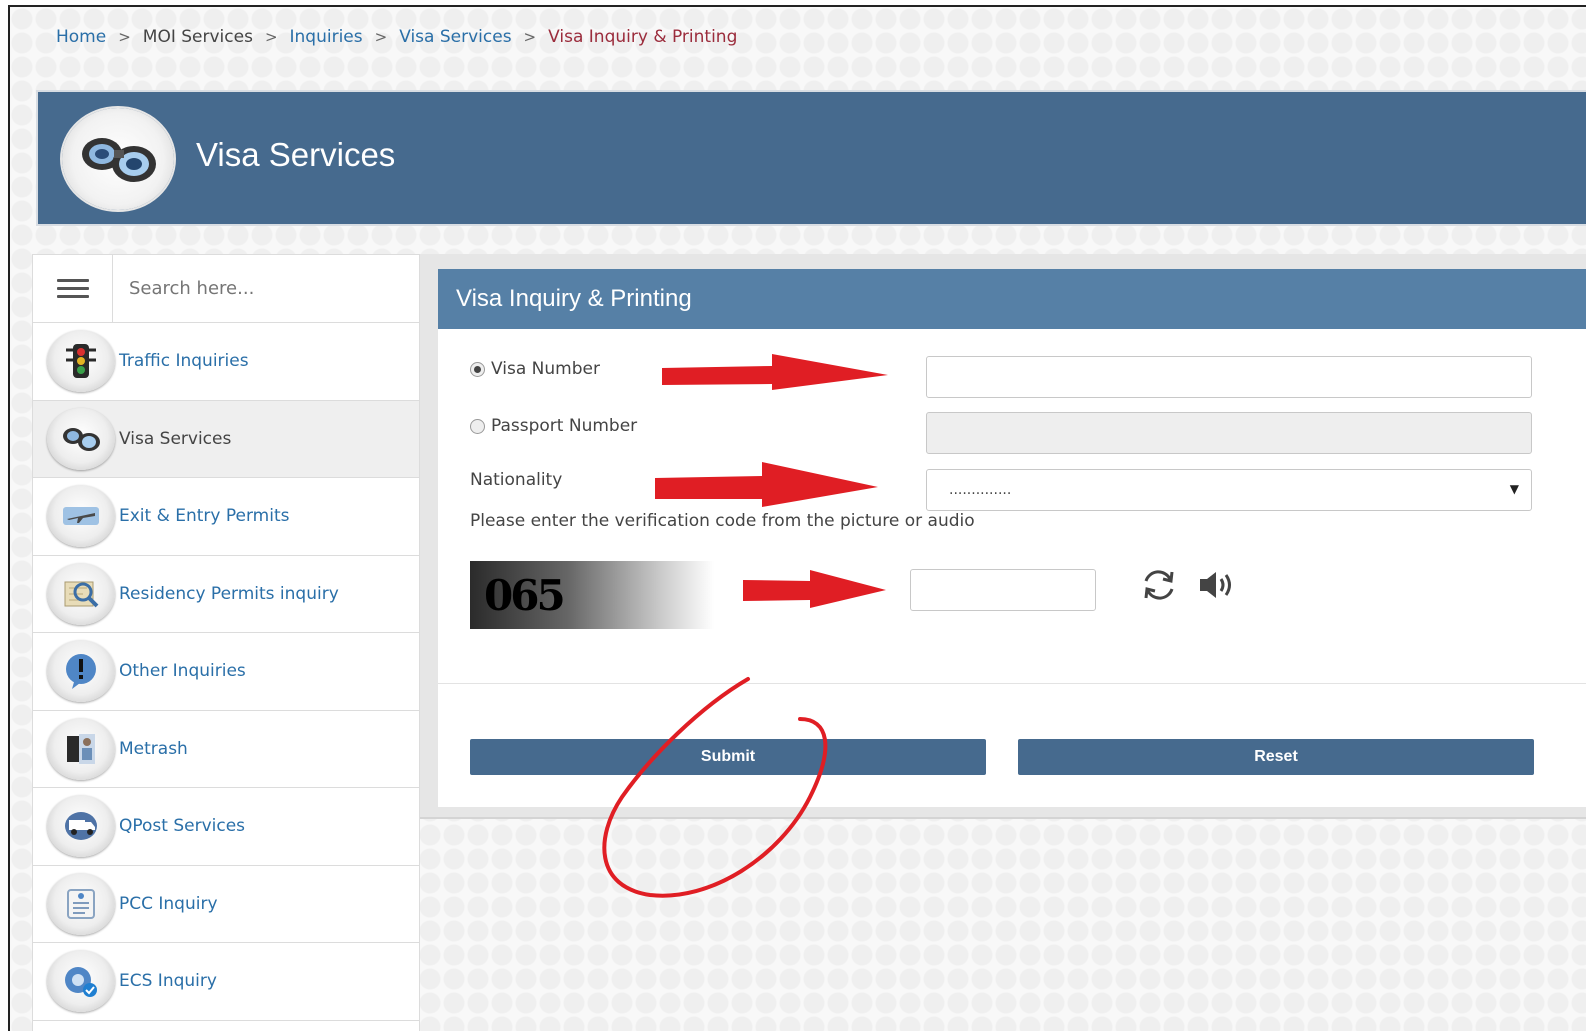 The width and height of the screenshot is (1586, 1031). Describe the element at coordinates (226, 749) in the screenshot. I see `sidebar-item-metrash: Metrash` at that location.